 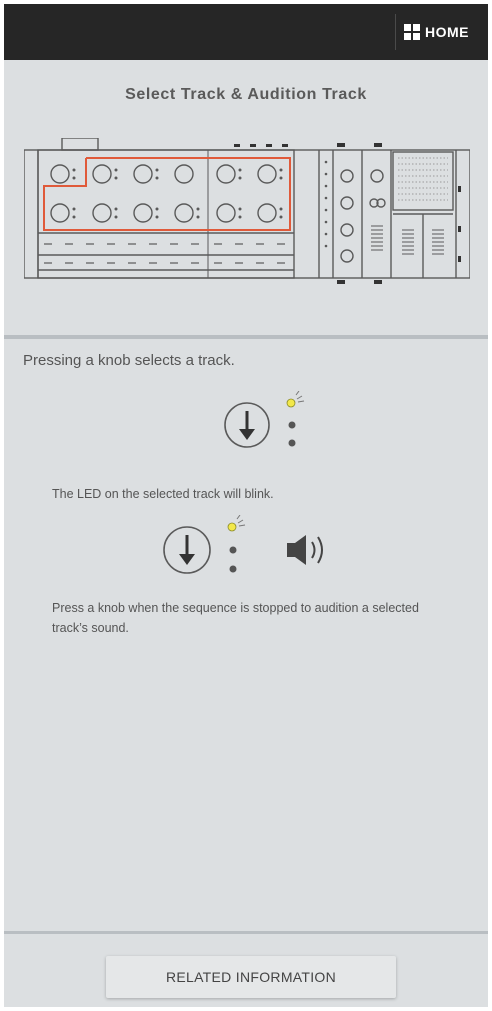 What do you see at coordinates (246, 94) in the screenshot?
I see `page-title: Select Track & Audition Track` at bounding box center [246, 94].